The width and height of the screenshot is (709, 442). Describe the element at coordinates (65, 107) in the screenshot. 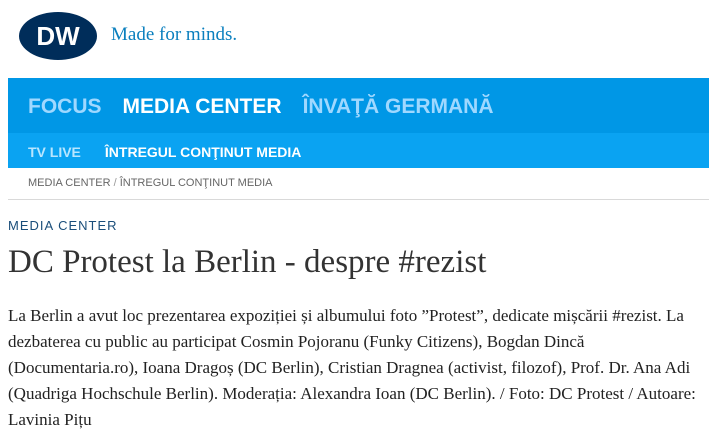

I see `nav-item-focus: FOCUS` at that location.